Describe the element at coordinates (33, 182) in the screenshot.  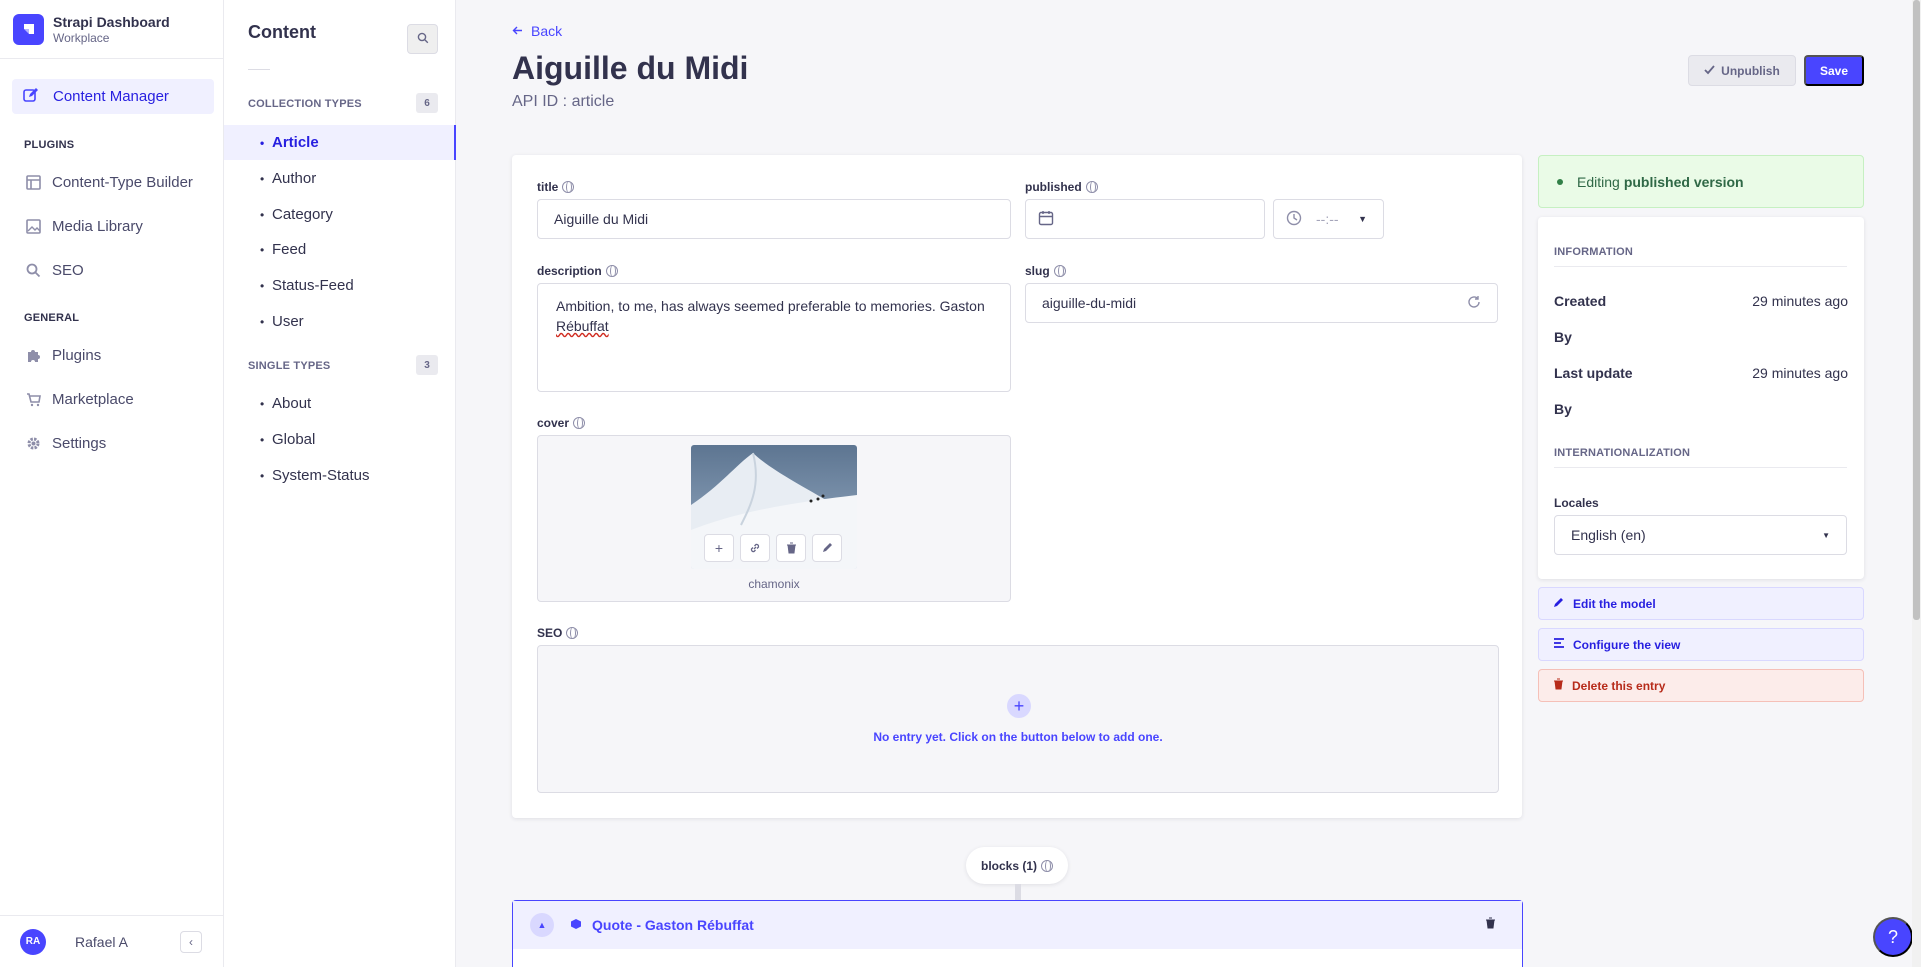
I see `layout-icon` at that location.